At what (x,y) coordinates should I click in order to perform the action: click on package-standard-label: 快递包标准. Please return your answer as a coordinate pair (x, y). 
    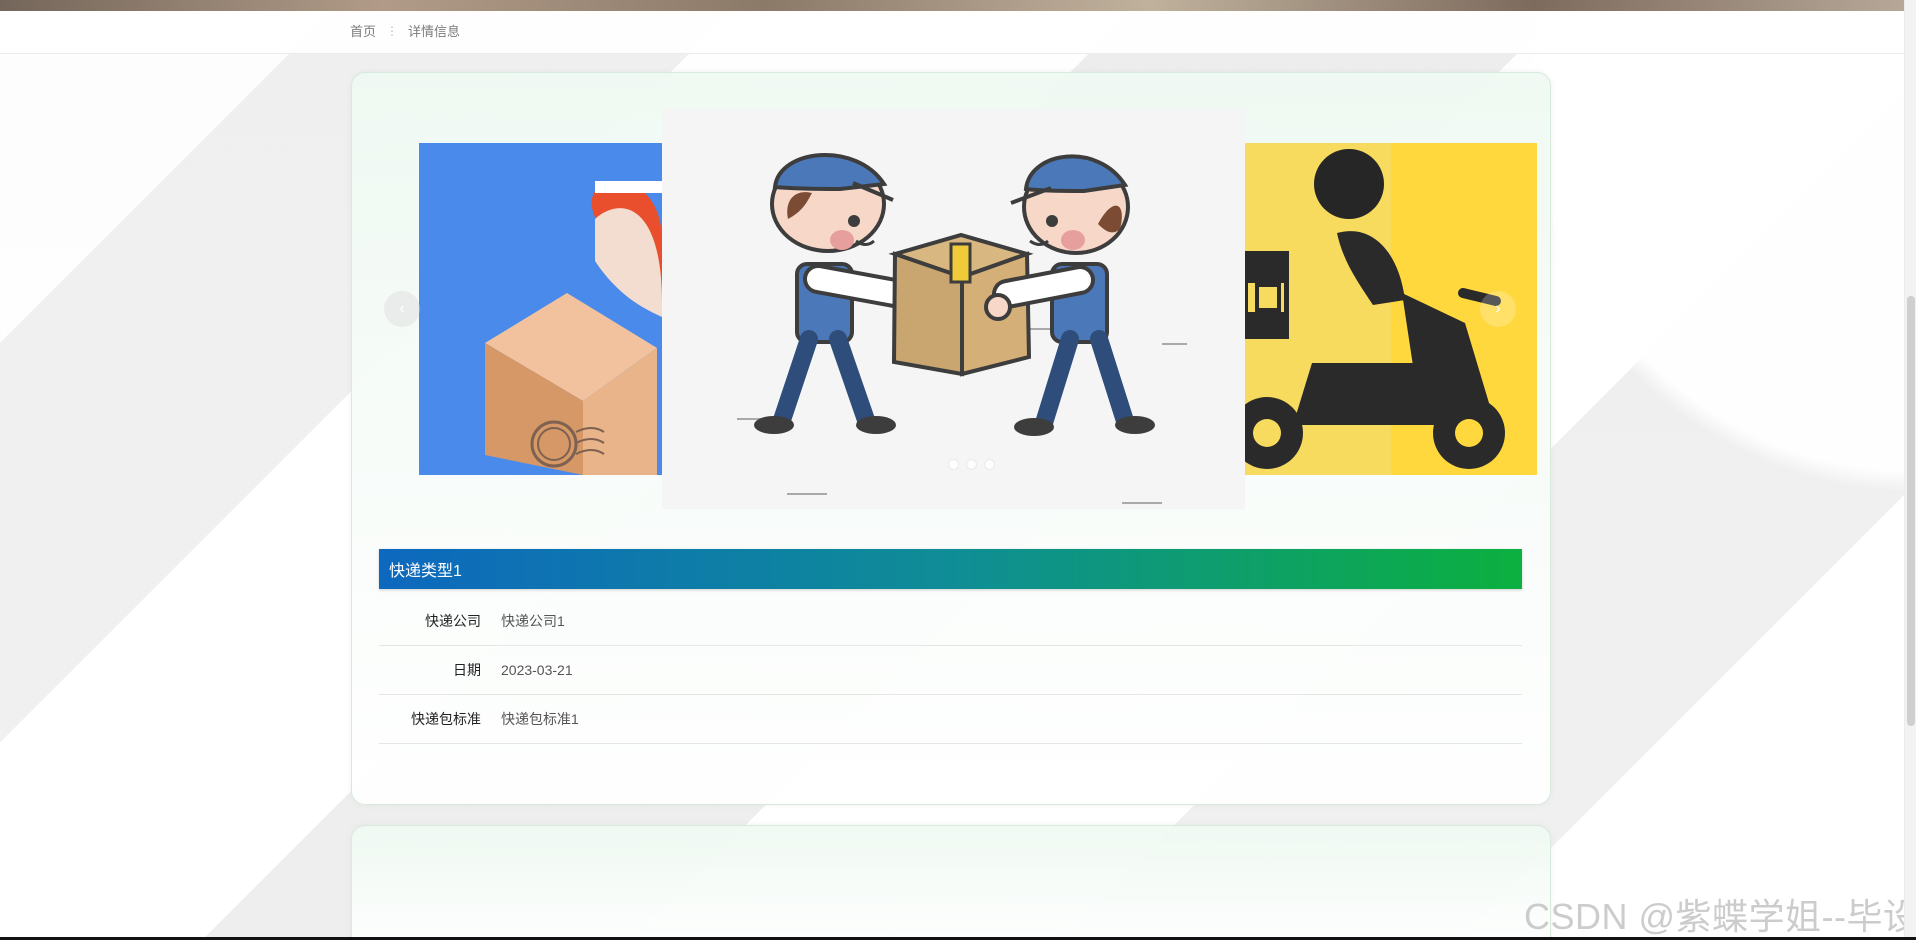
    Looking at the image, I should click on (446, 719).